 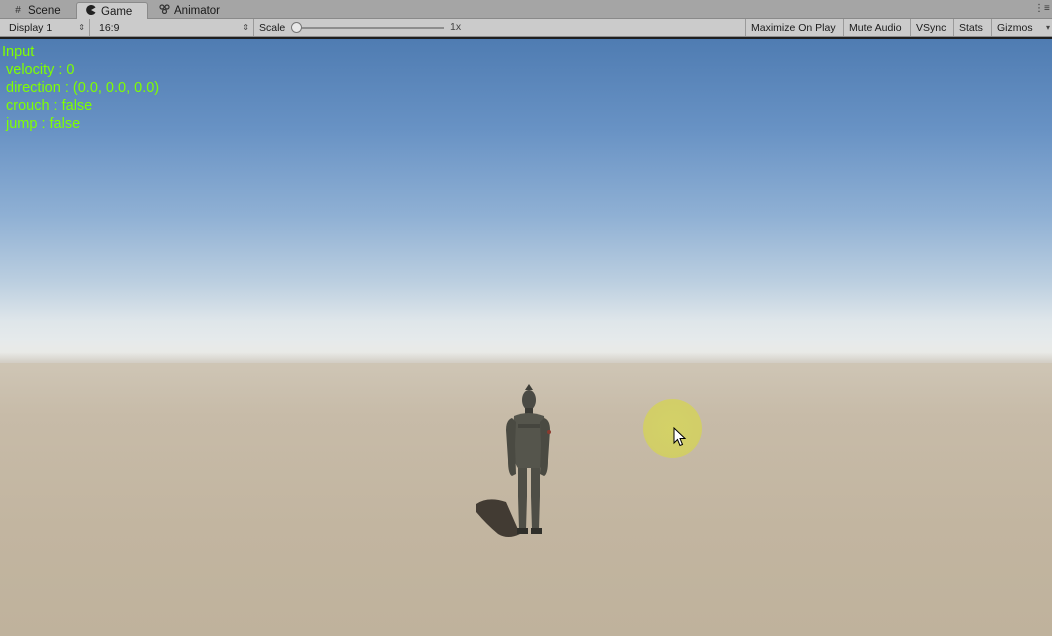 What do you see at coordinates (164, 10) in the screenshot?
I see `animator-icon` at bounding box center [164, 10].